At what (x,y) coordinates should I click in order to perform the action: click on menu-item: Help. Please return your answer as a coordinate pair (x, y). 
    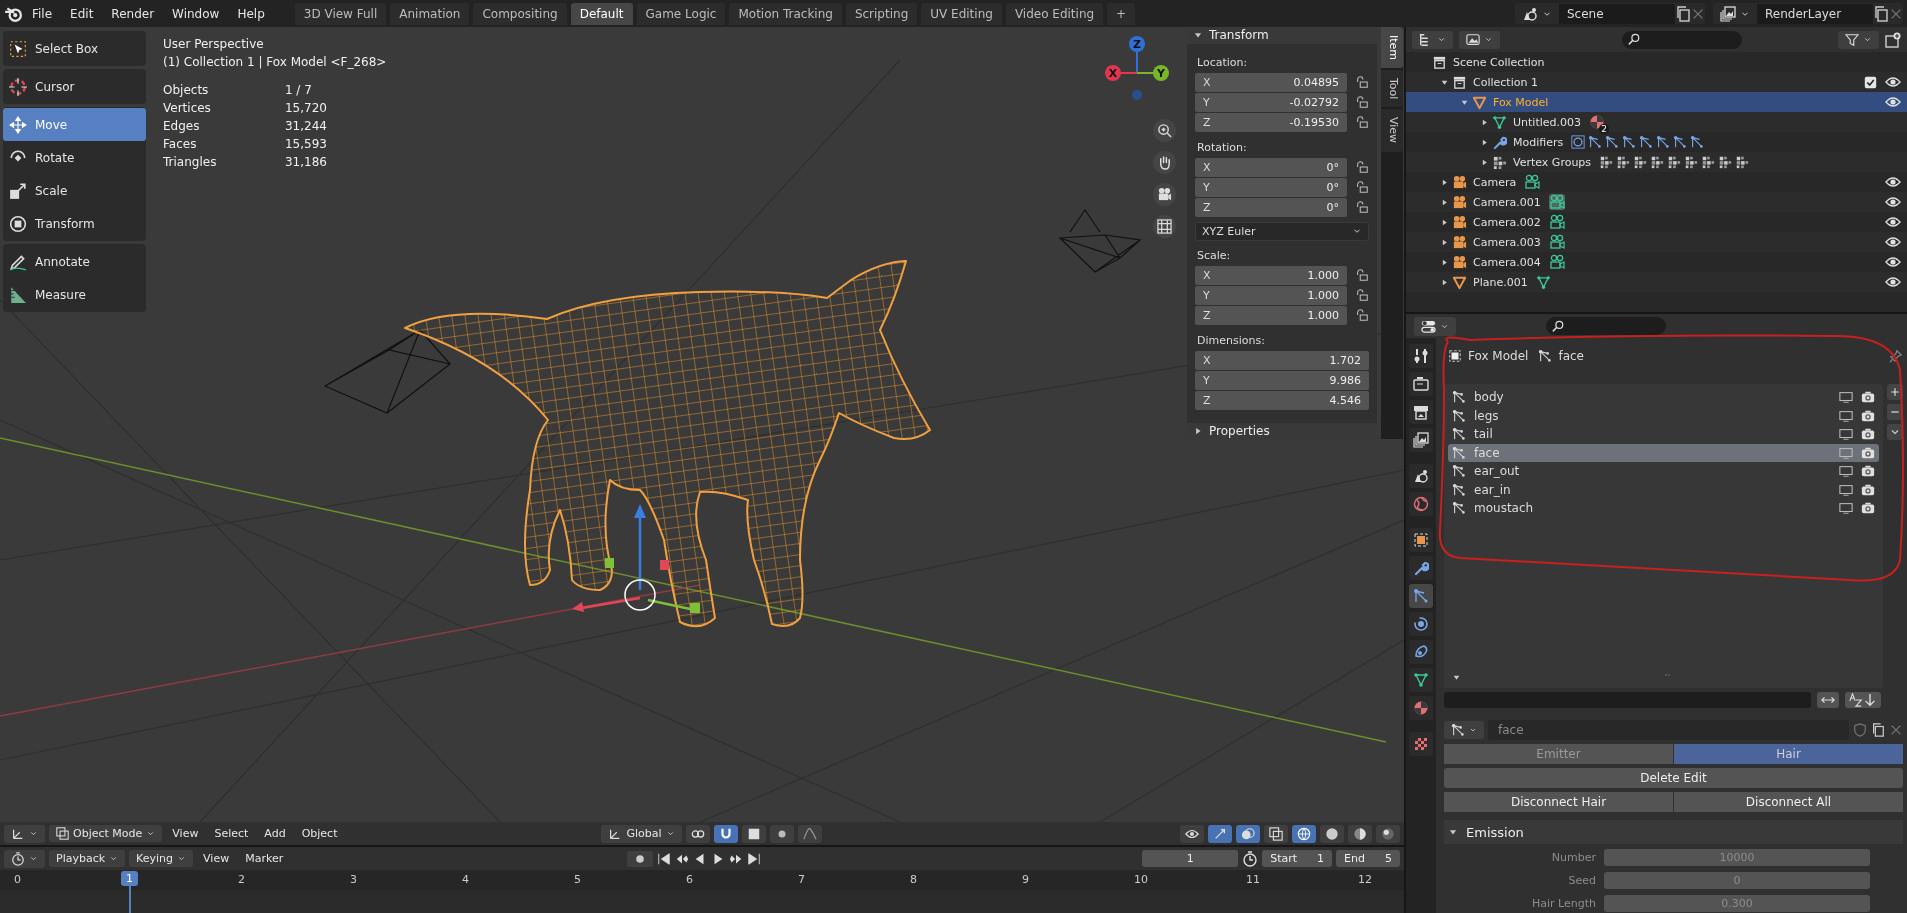
    Looking at the image, I should click on (251, 13).